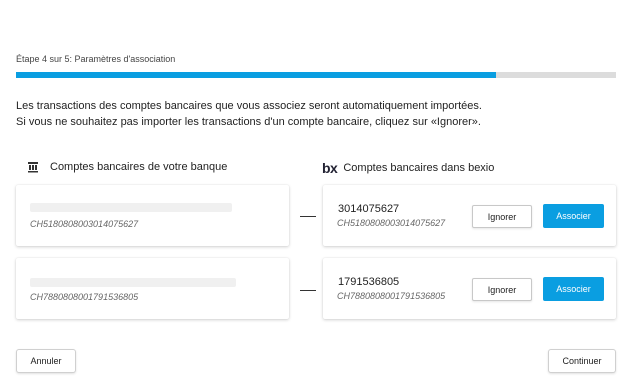 This screenshot has height=384, width=630. What do you see at coordinates (152, 215) in the screenshot?
I see `bank-account-card: CH5180808003014075627` at bounding box center [152, 215].